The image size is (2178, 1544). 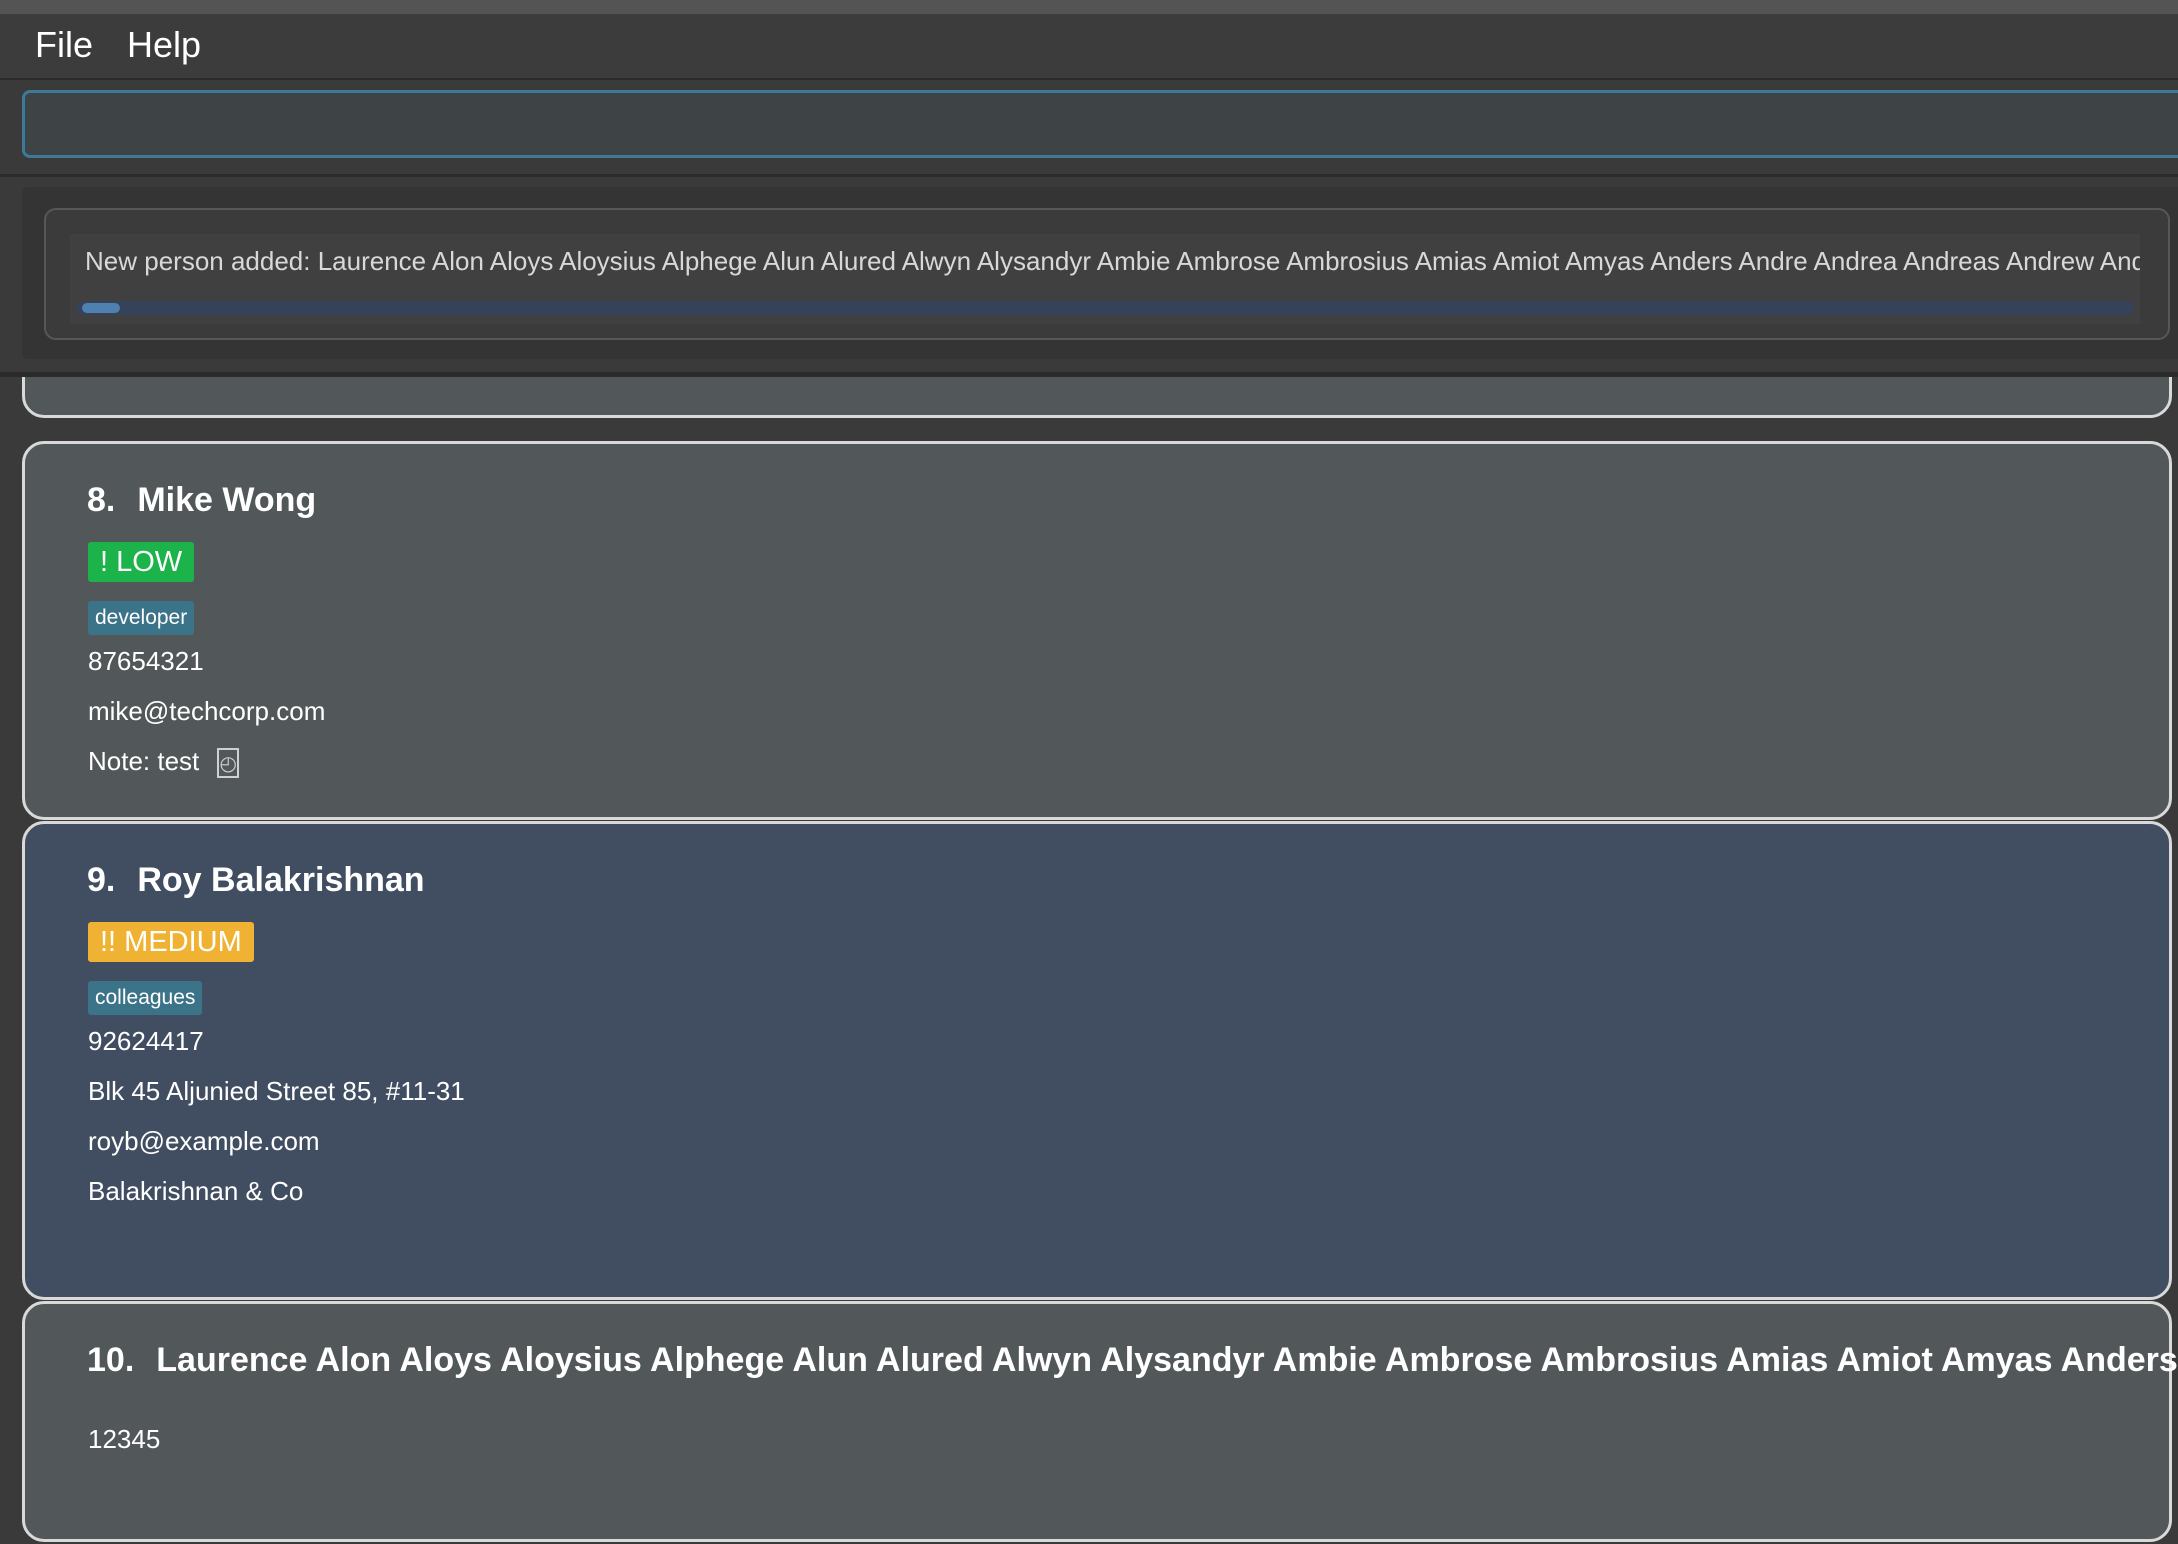 What do you see at coordinates (101, 500) in the screenshot?
I see `person-index: 8.` at bounding box center [101, 500].